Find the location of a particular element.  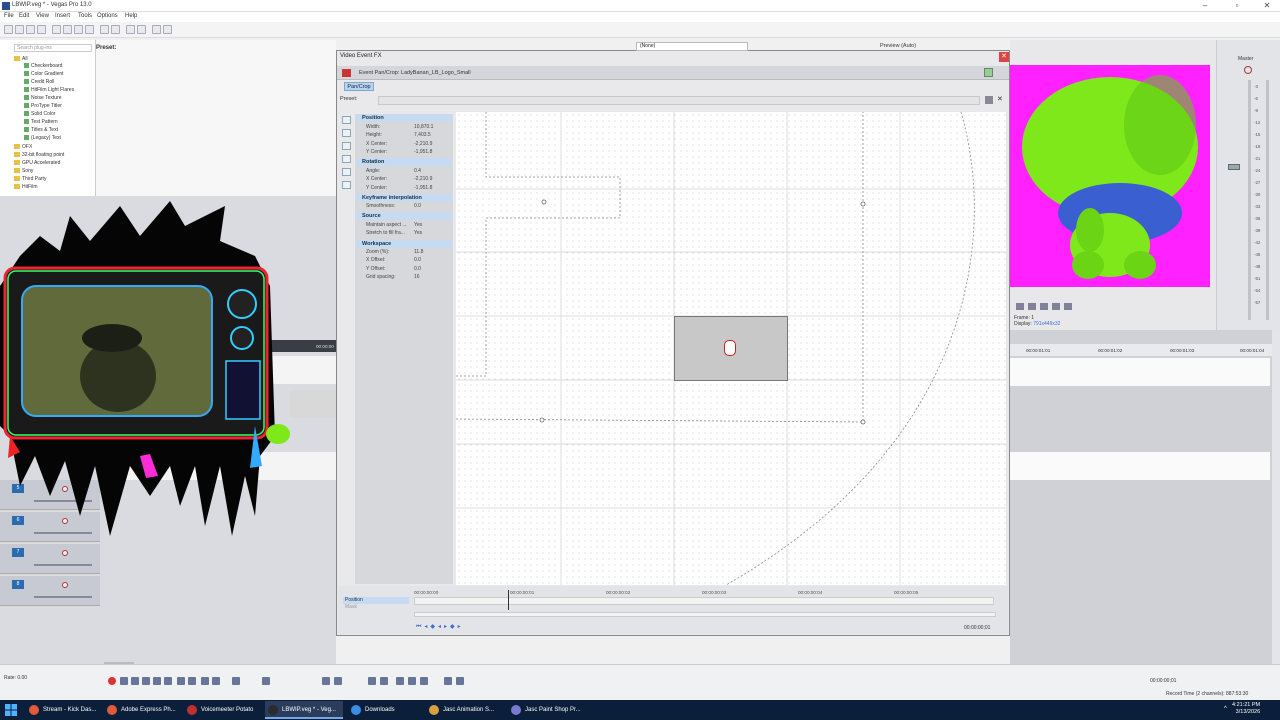

enable-snapping-icon is located at coordinates (346, 146).